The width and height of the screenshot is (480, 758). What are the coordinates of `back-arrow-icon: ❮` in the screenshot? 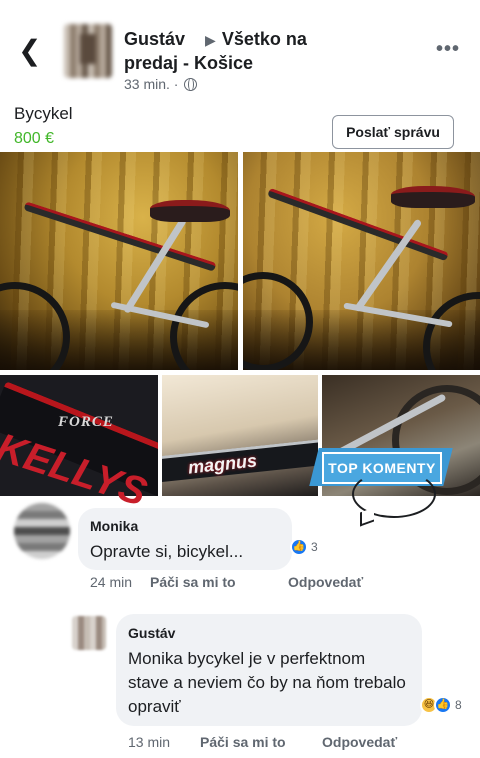 It's located at (30, 51).